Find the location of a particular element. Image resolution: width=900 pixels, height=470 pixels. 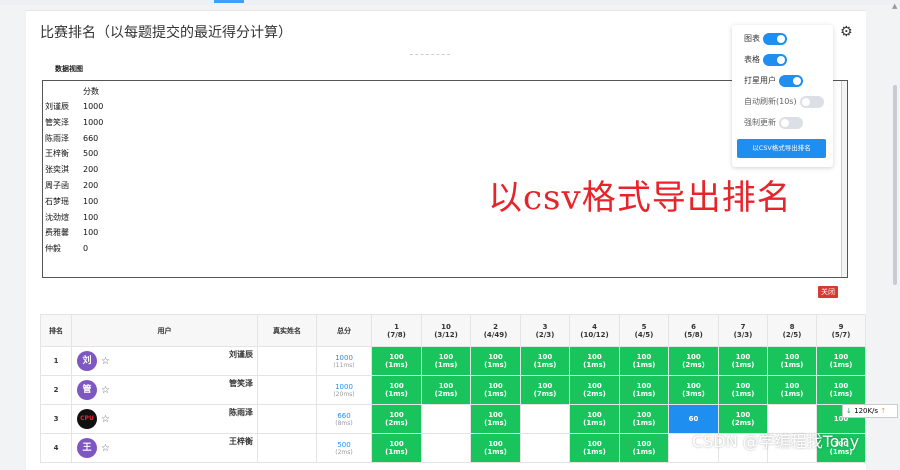

user-name: 王梓衡 is located at coordinates (241, 441).